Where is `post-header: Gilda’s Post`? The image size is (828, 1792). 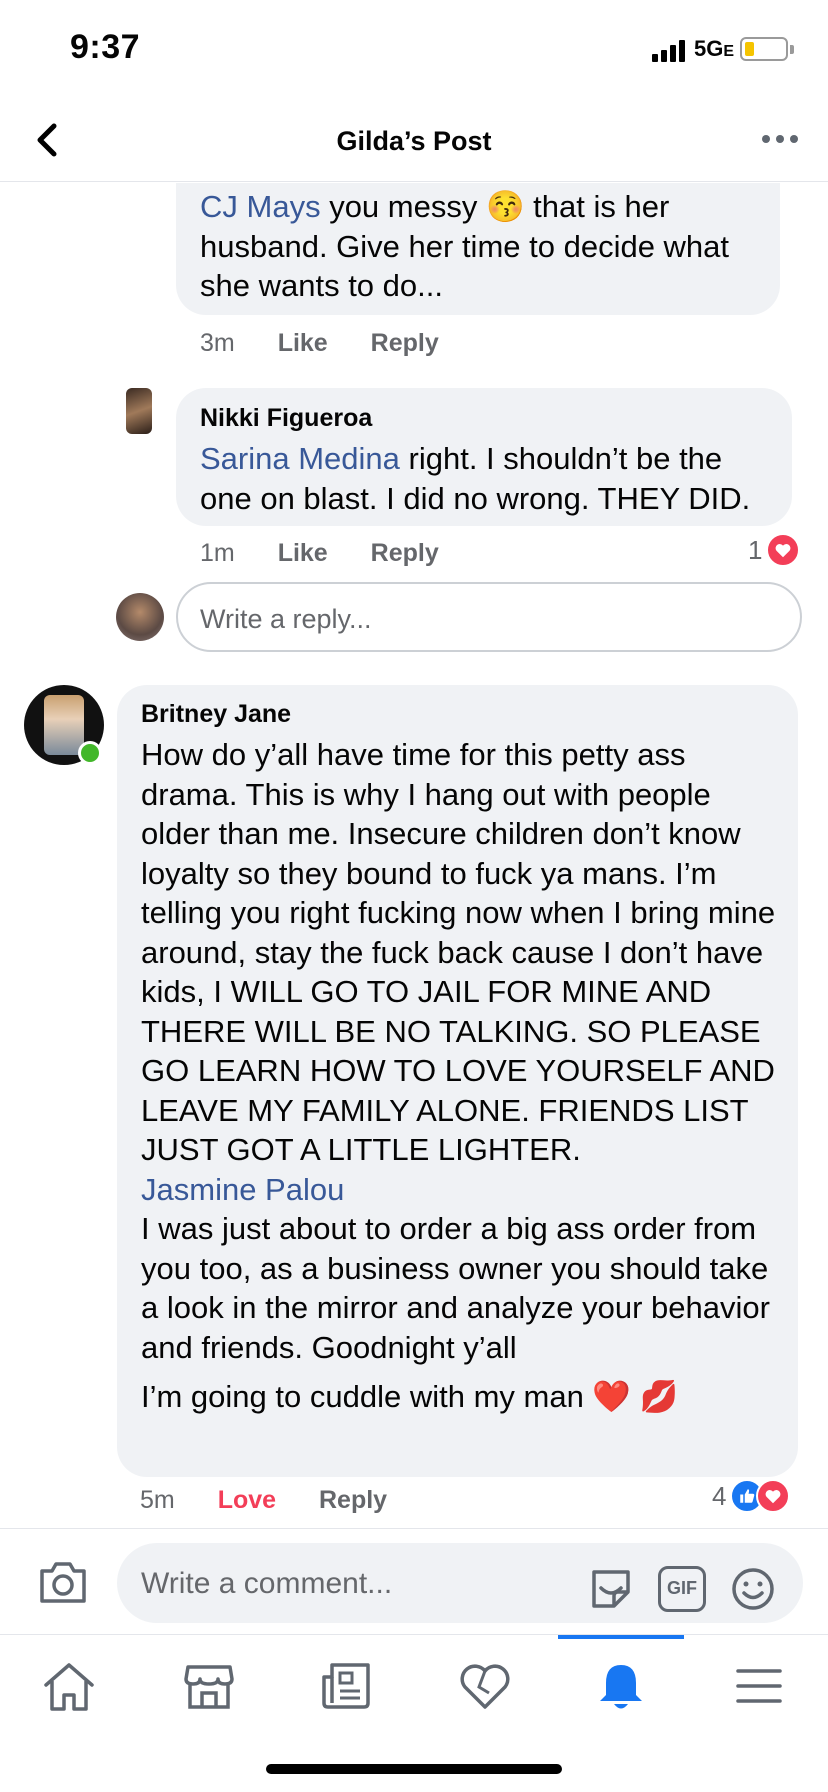 post-header: Gilda’s Post is located at coordinates (414, 141).